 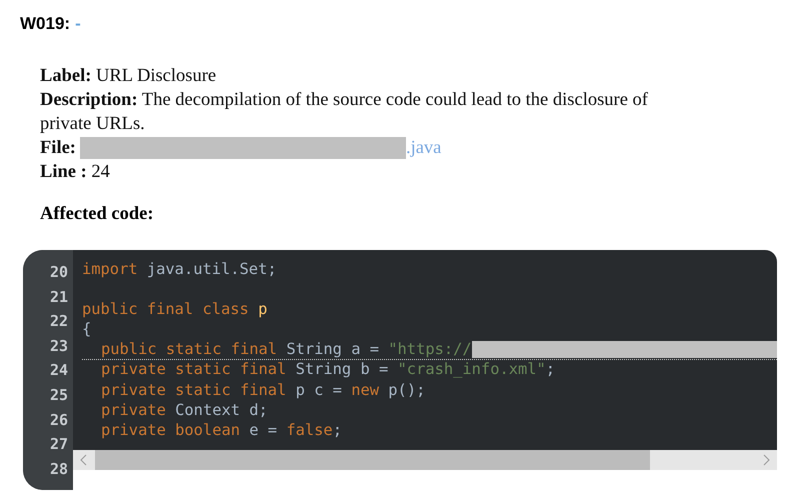 I want to click on code-line: public static final String a = "https://, so click(x=286, y=349).